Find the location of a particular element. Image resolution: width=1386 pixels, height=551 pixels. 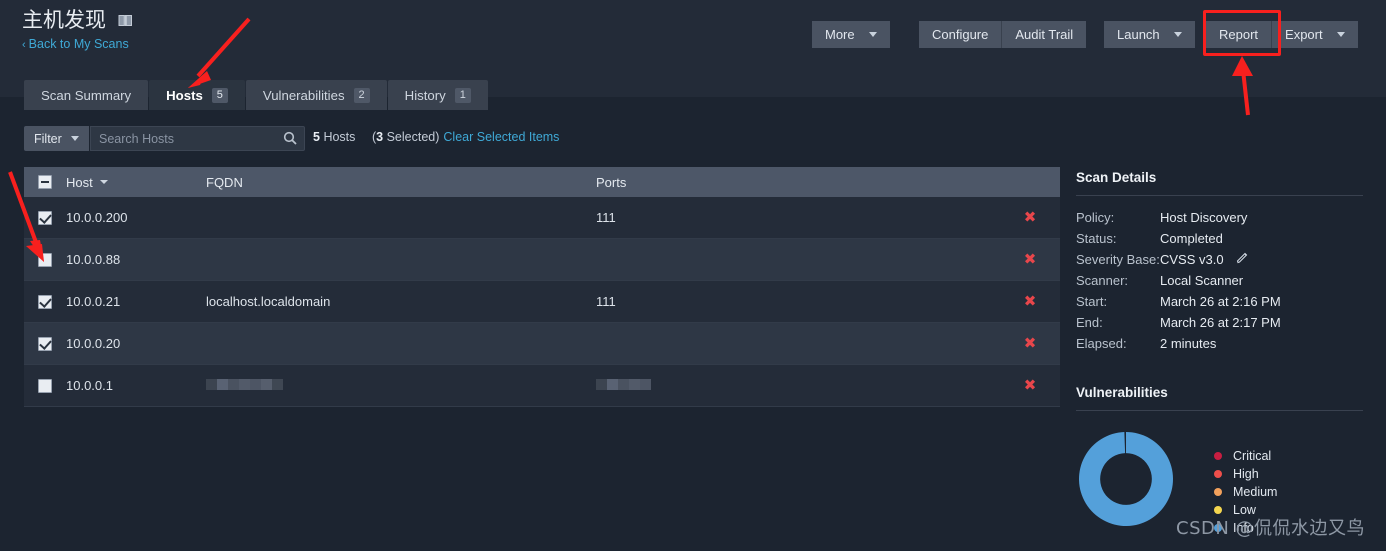

scan-detail-row: Elapsed: 2 minutes is located at coordinates (1221, 343).